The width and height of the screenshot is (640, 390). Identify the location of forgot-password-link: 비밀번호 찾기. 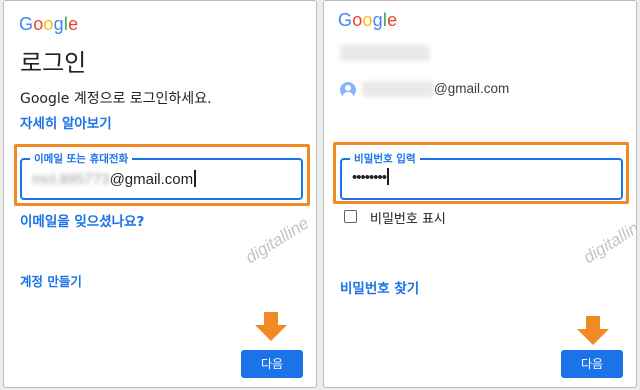
(379, 287).